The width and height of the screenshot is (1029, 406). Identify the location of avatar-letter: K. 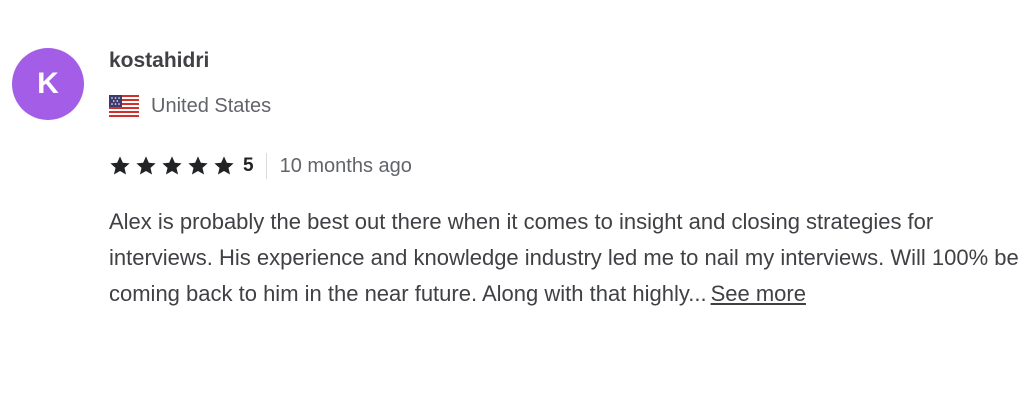
(48, 83).